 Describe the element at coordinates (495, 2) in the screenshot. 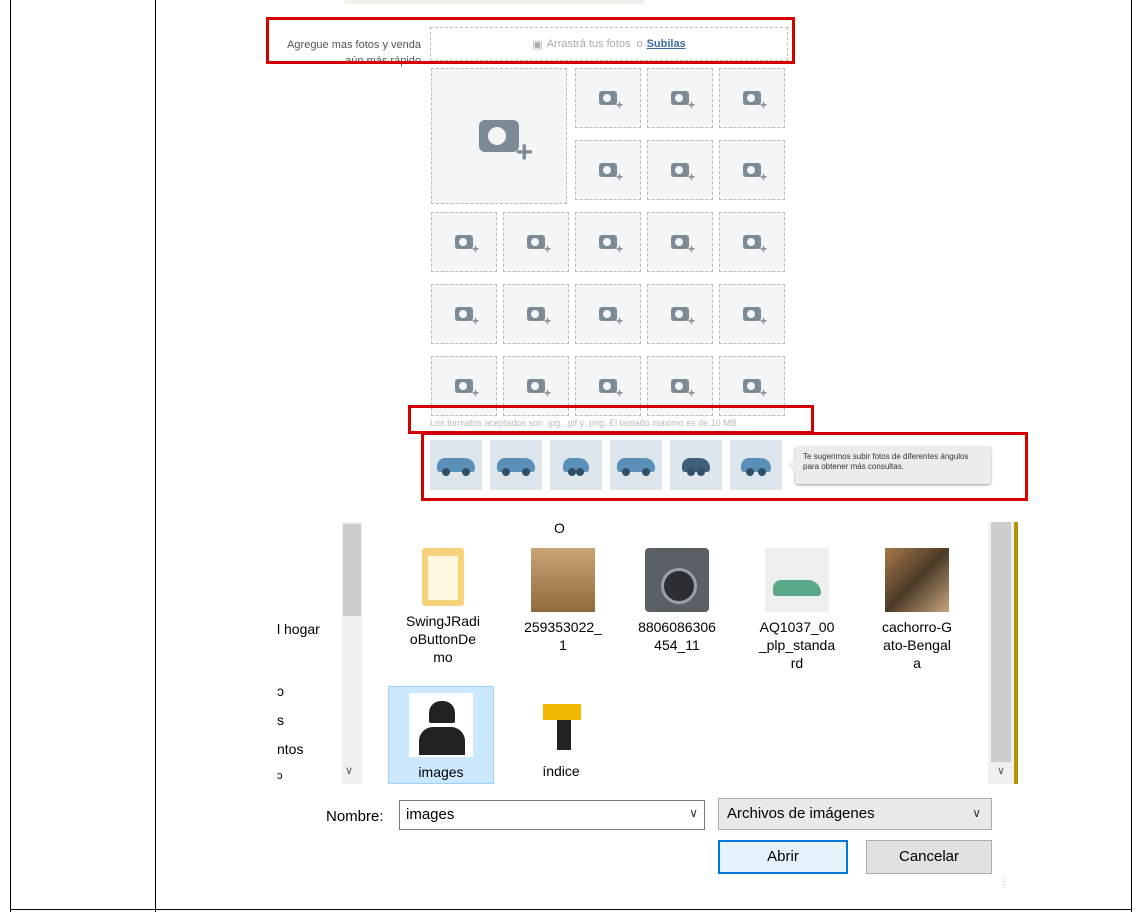

I see `top-divider` at that location.